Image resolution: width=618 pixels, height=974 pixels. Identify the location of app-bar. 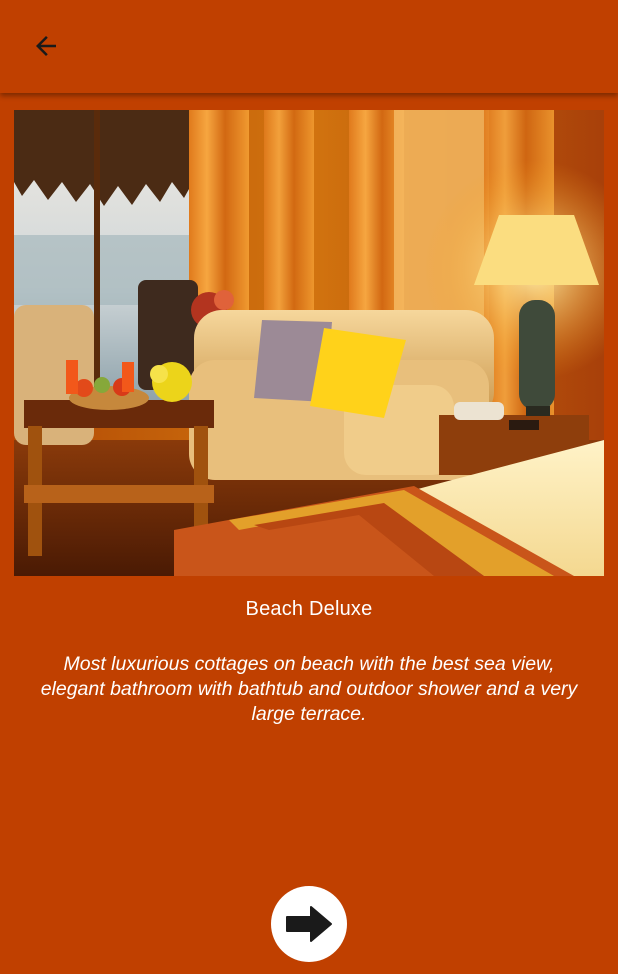
(309, 46).